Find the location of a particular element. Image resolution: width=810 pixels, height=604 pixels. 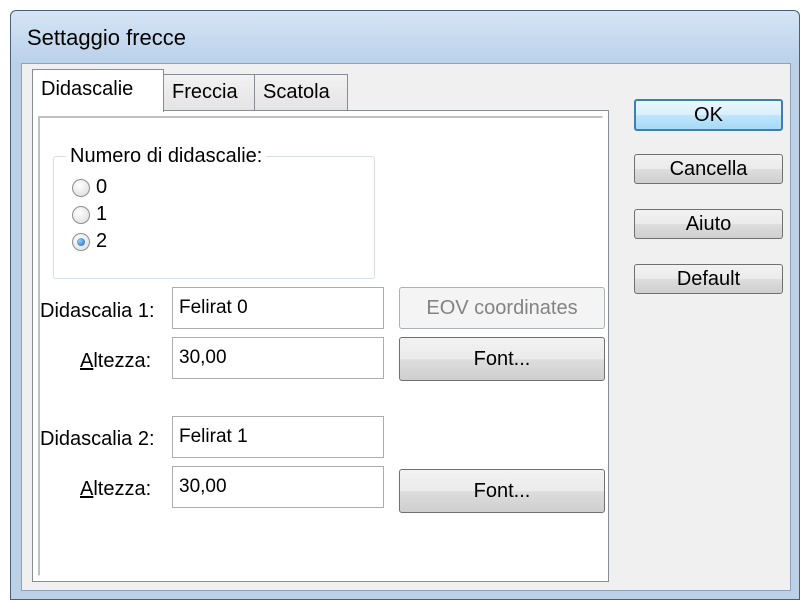

caption2-text-input: Felirat 1 is located at coordinates (278, 437).